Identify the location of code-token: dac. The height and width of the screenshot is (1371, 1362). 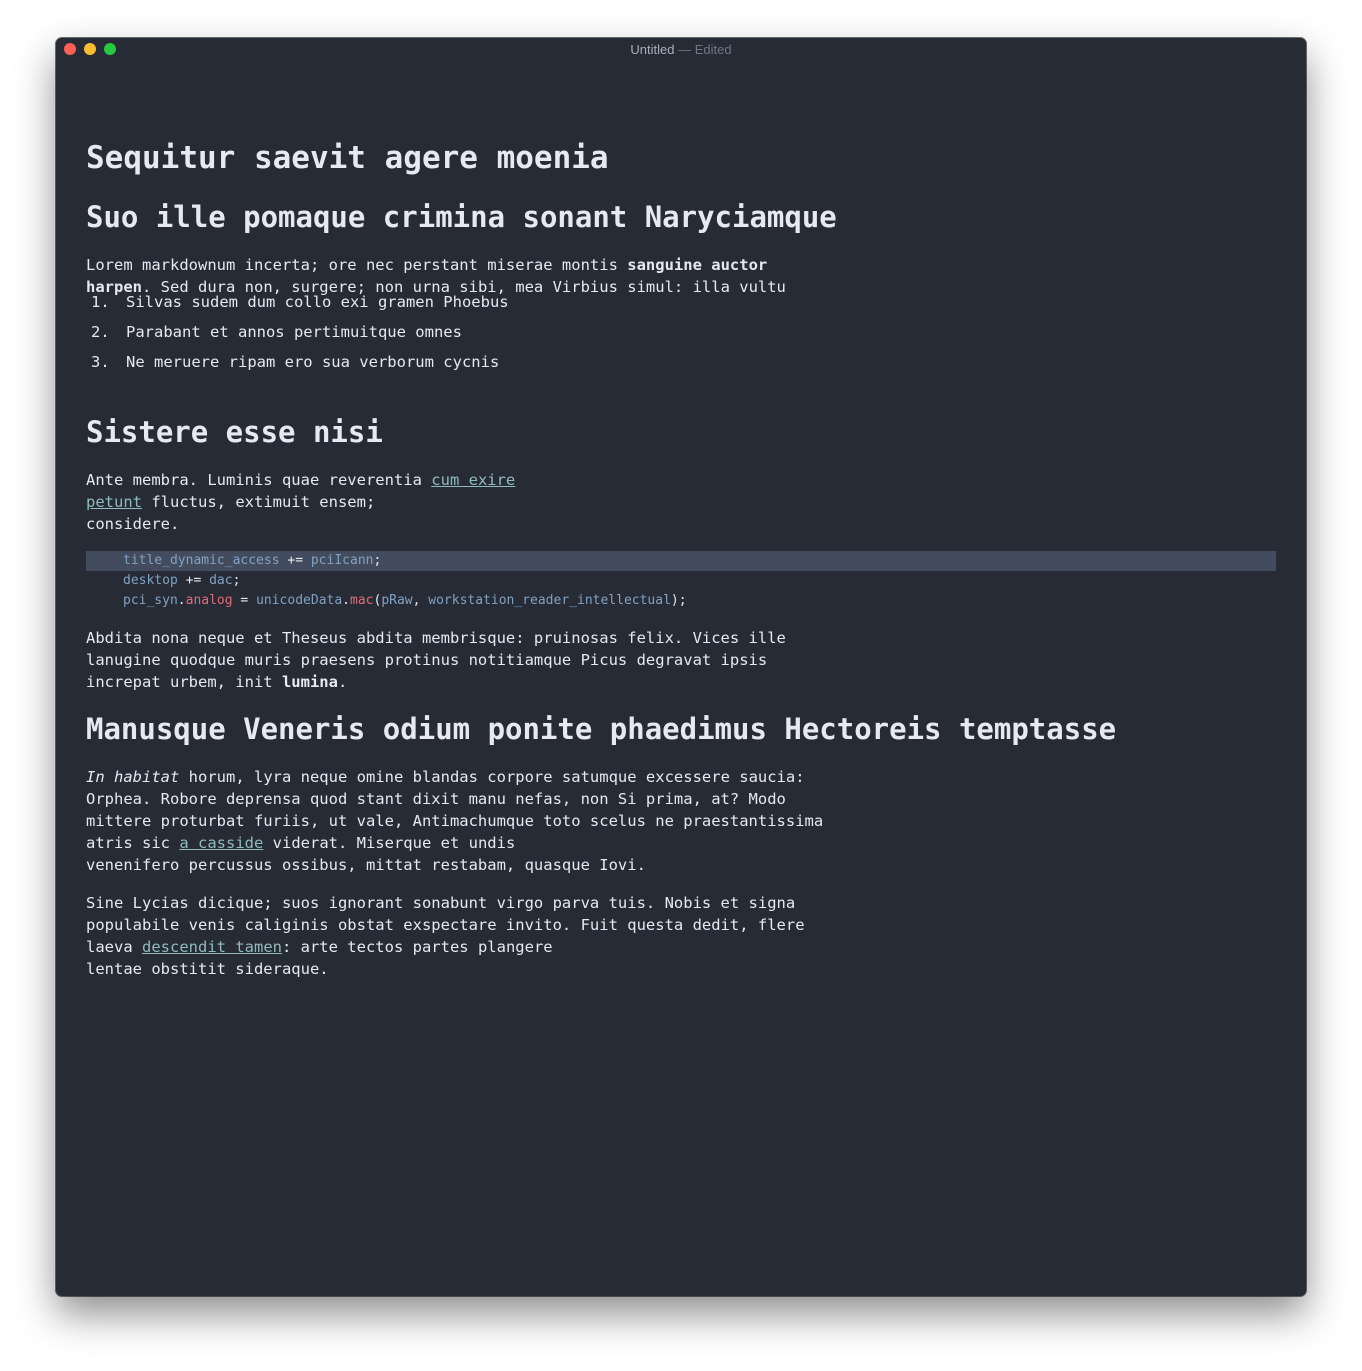
(221, 580).